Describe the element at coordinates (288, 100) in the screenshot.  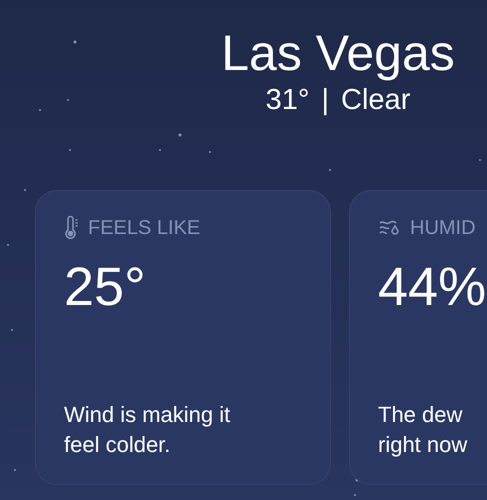
I see `current-temperature: 31°` at that location.